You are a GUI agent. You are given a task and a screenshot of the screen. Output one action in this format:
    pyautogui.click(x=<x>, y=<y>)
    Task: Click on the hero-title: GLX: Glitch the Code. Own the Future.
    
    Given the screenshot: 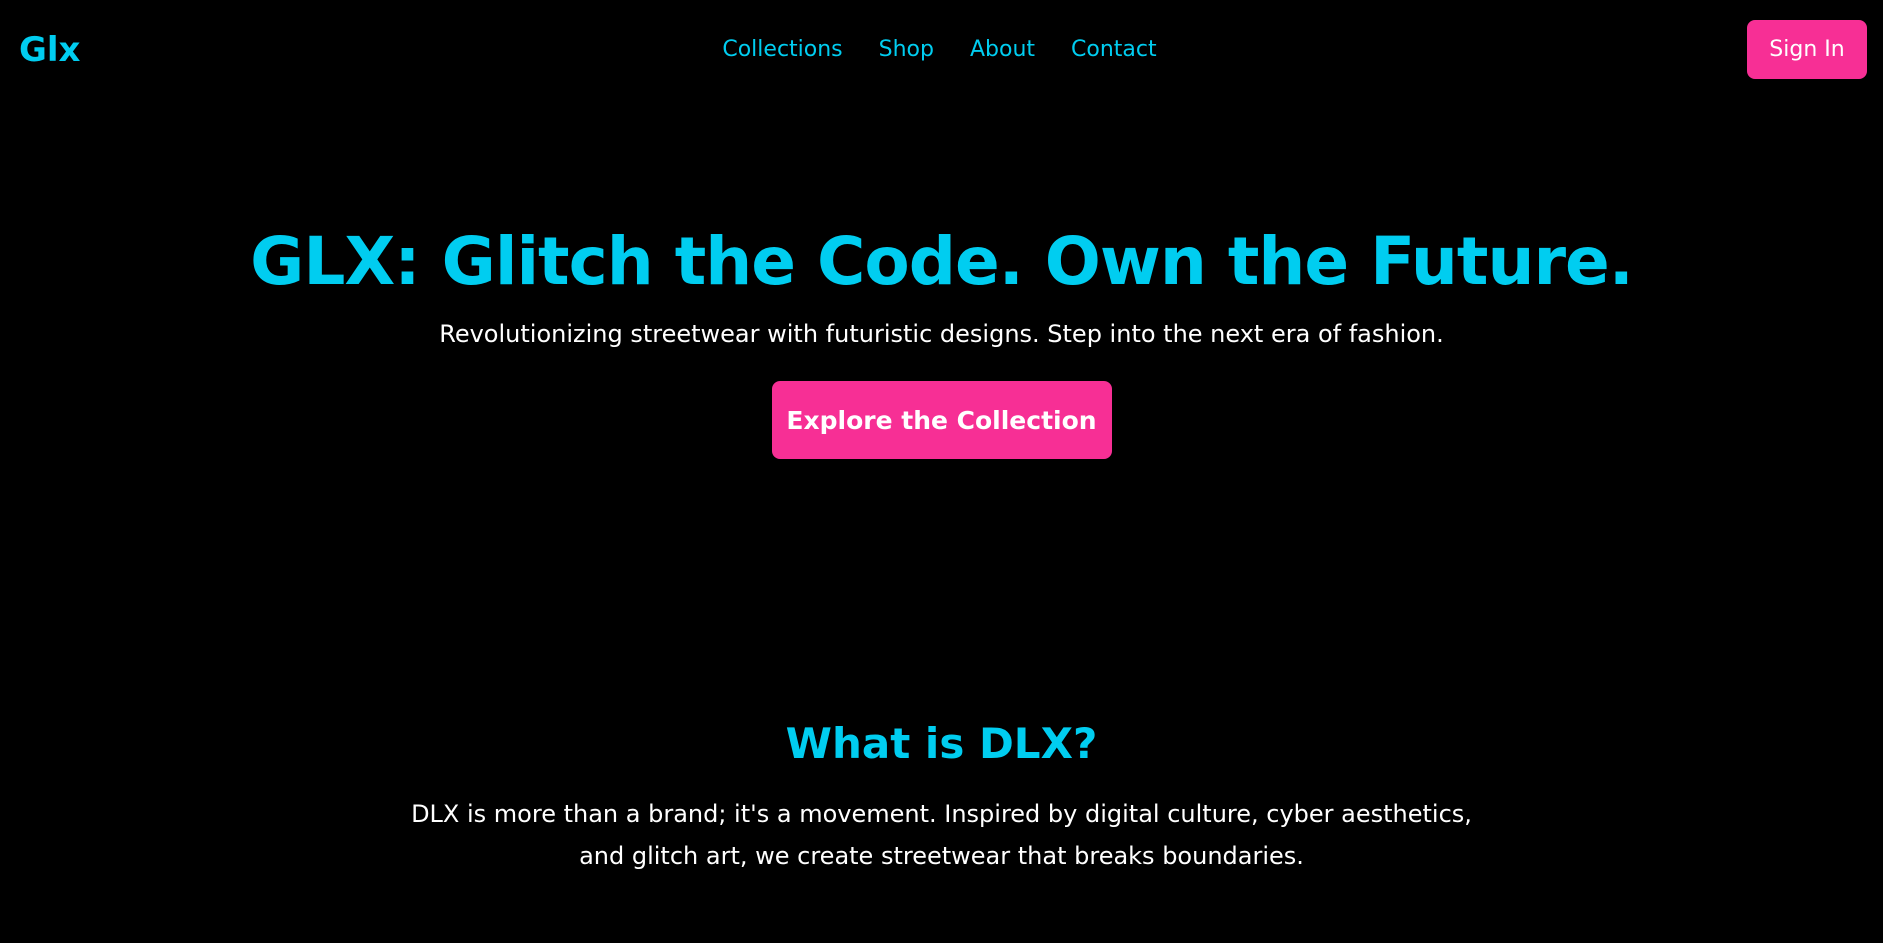 What is the action you would take?
    pyautogui.click(x=942, y=261)
    